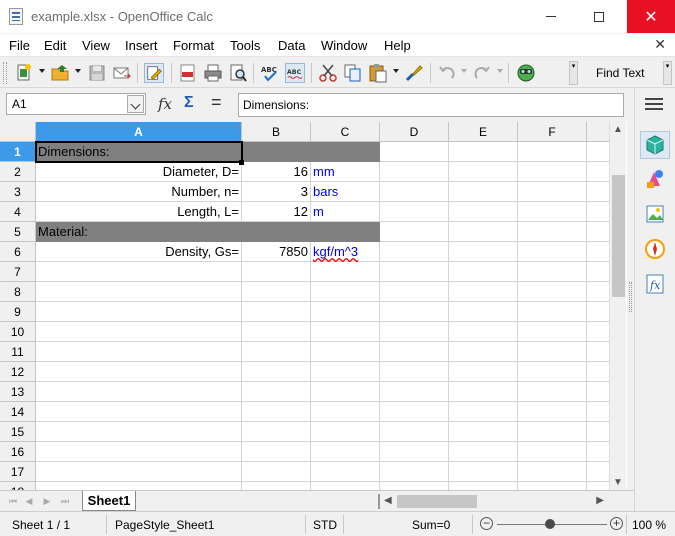 The height and width of the screenshot is (536, 675). What do you see at coordinates (345, 132) in the screenshot?
I see `column-header-c: C` at bounding box center [345, 132].